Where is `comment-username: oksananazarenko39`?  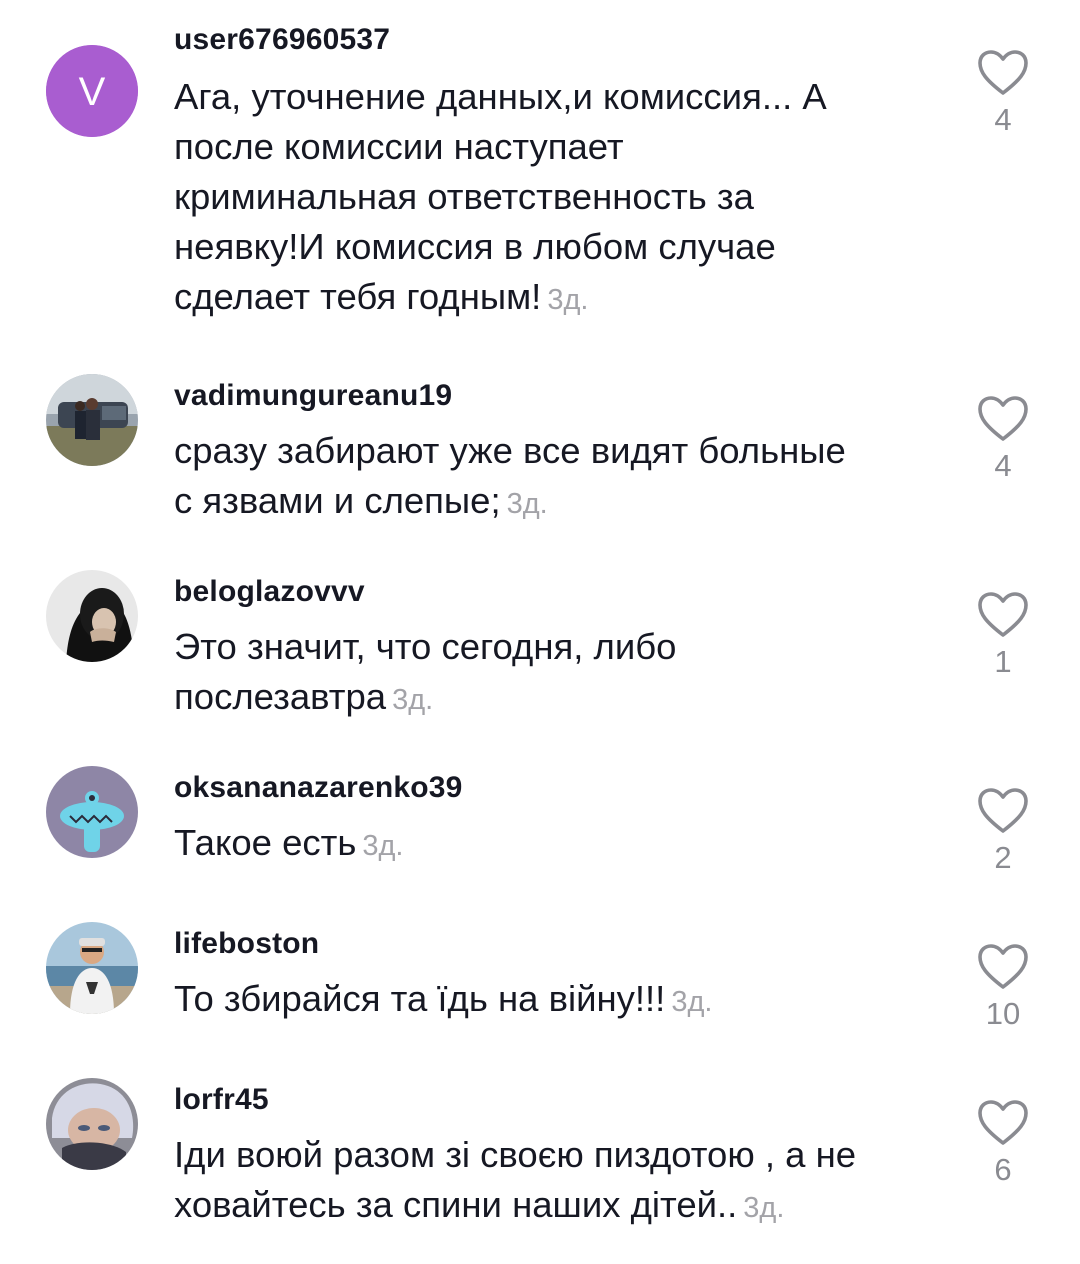 comment-username: oksananazarenko39 is located at coordinates (559, 788).